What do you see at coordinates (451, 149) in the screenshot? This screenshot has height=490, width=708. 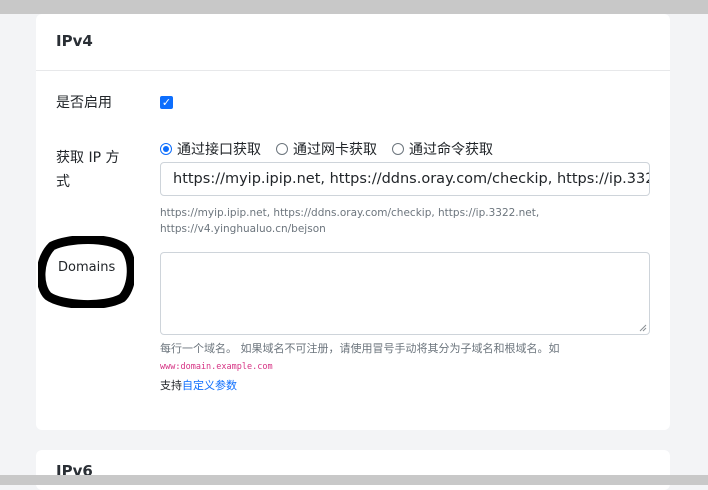 I see `radio-command-label: 通过命令获取` at bounding box center [451, 149].